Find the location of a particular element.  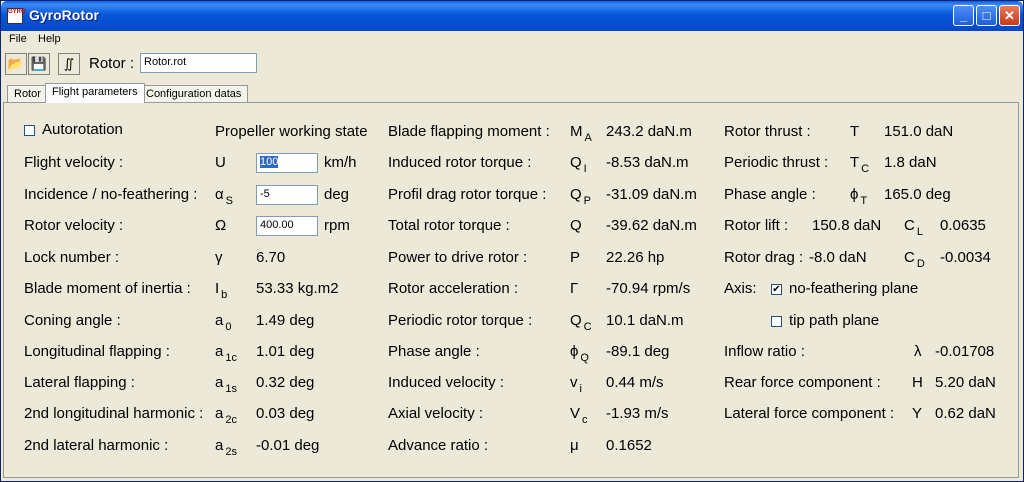

inertia-value: 53.33 kg.m2 is located at coordinates (297, 288).